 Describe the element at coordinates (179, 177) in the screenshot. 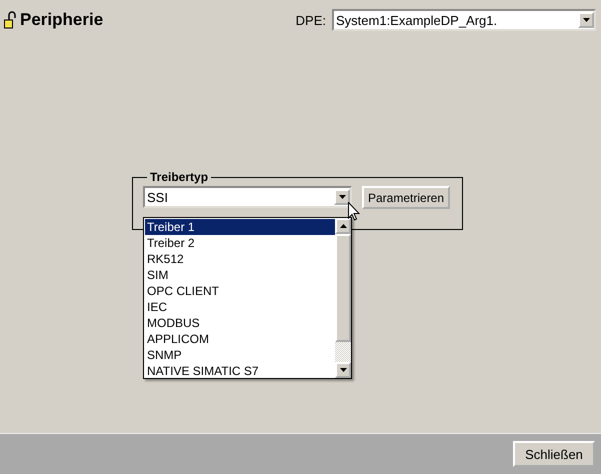

I see `group-legend: Treibertyp` at that location.